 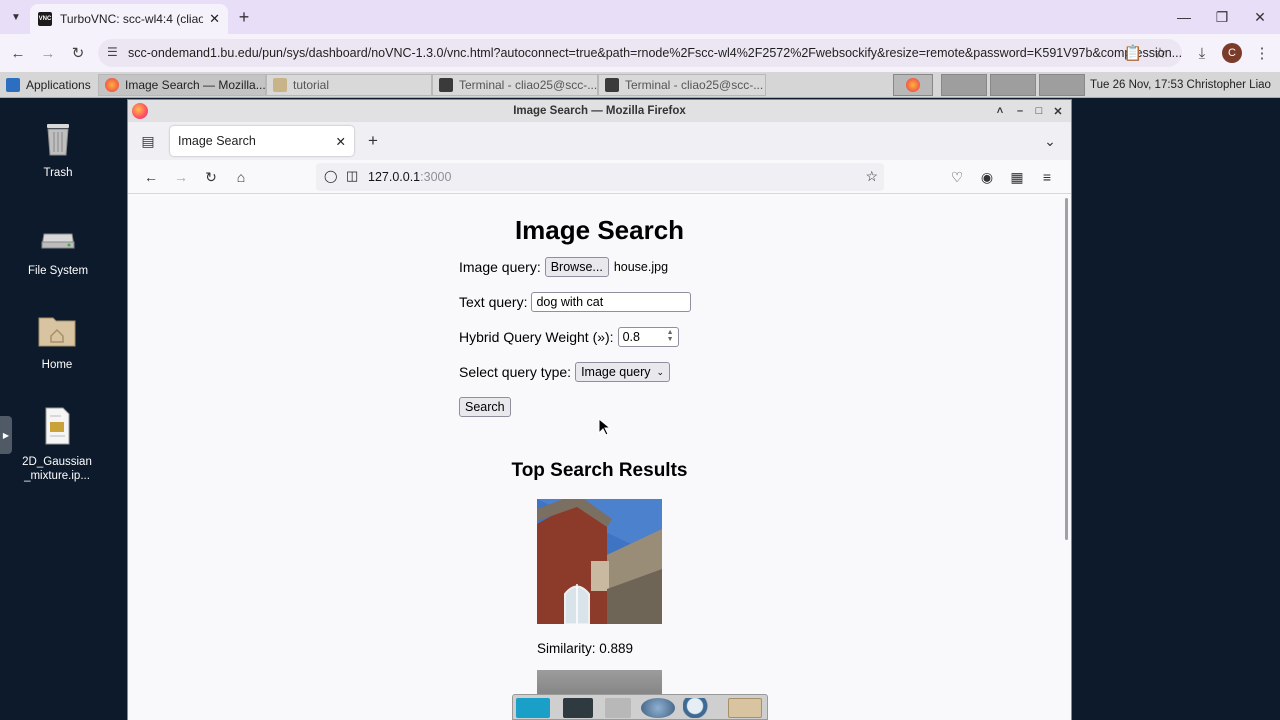 I want to click on desktop-icon-trash: Trash, so click(x=58, y=148).